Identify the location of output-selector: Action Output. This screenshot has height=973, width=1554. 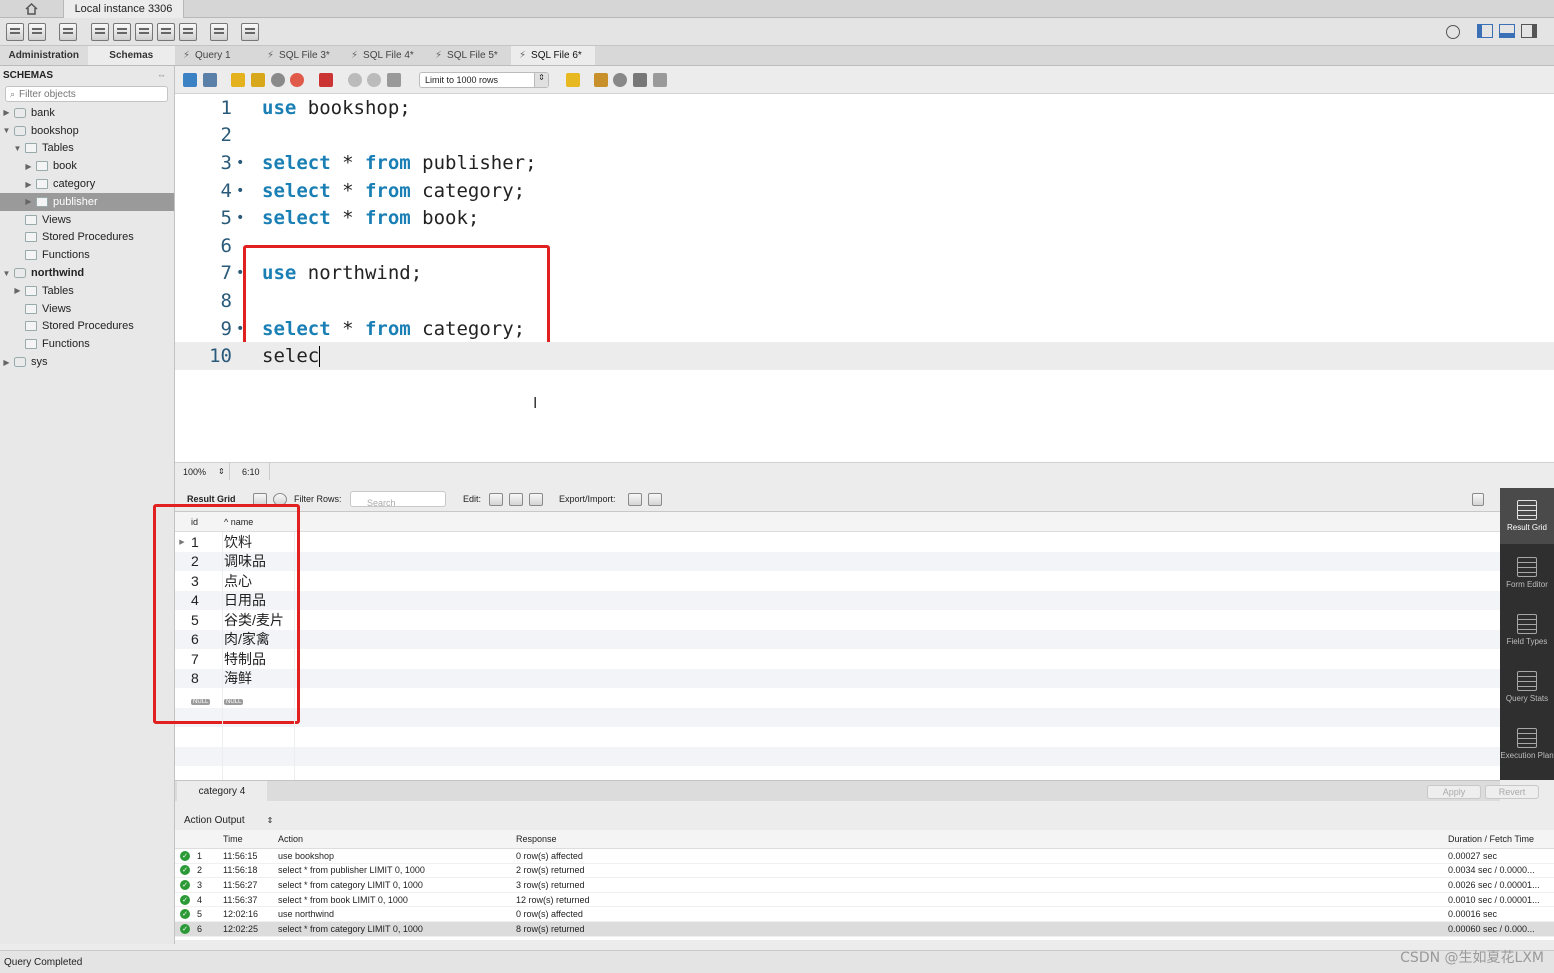
(214, 820).